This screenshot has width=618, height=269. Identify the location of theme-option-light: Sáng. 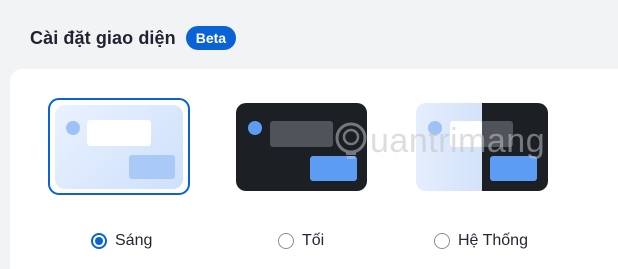
(121, 241).